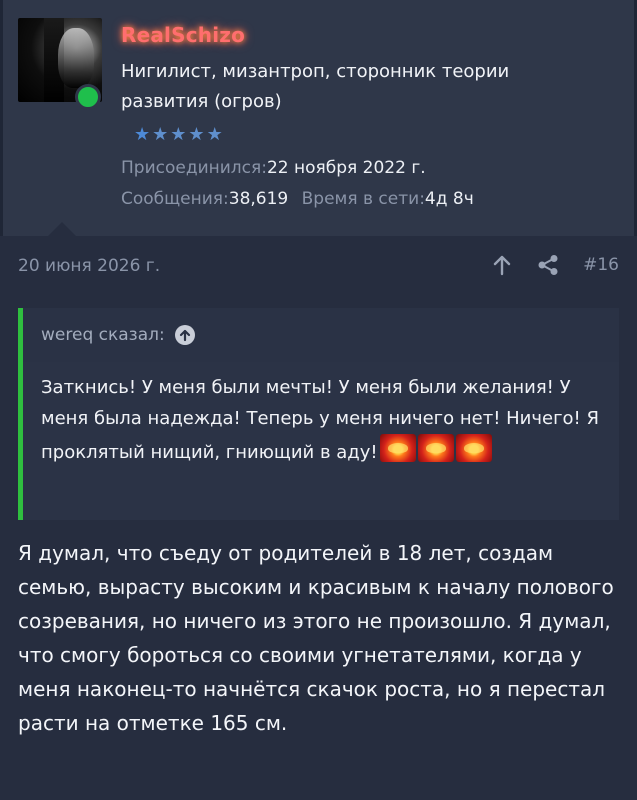 This screenshot has height=800, width=637. I want to click on messages-value: 38,619, so click(258, 199).